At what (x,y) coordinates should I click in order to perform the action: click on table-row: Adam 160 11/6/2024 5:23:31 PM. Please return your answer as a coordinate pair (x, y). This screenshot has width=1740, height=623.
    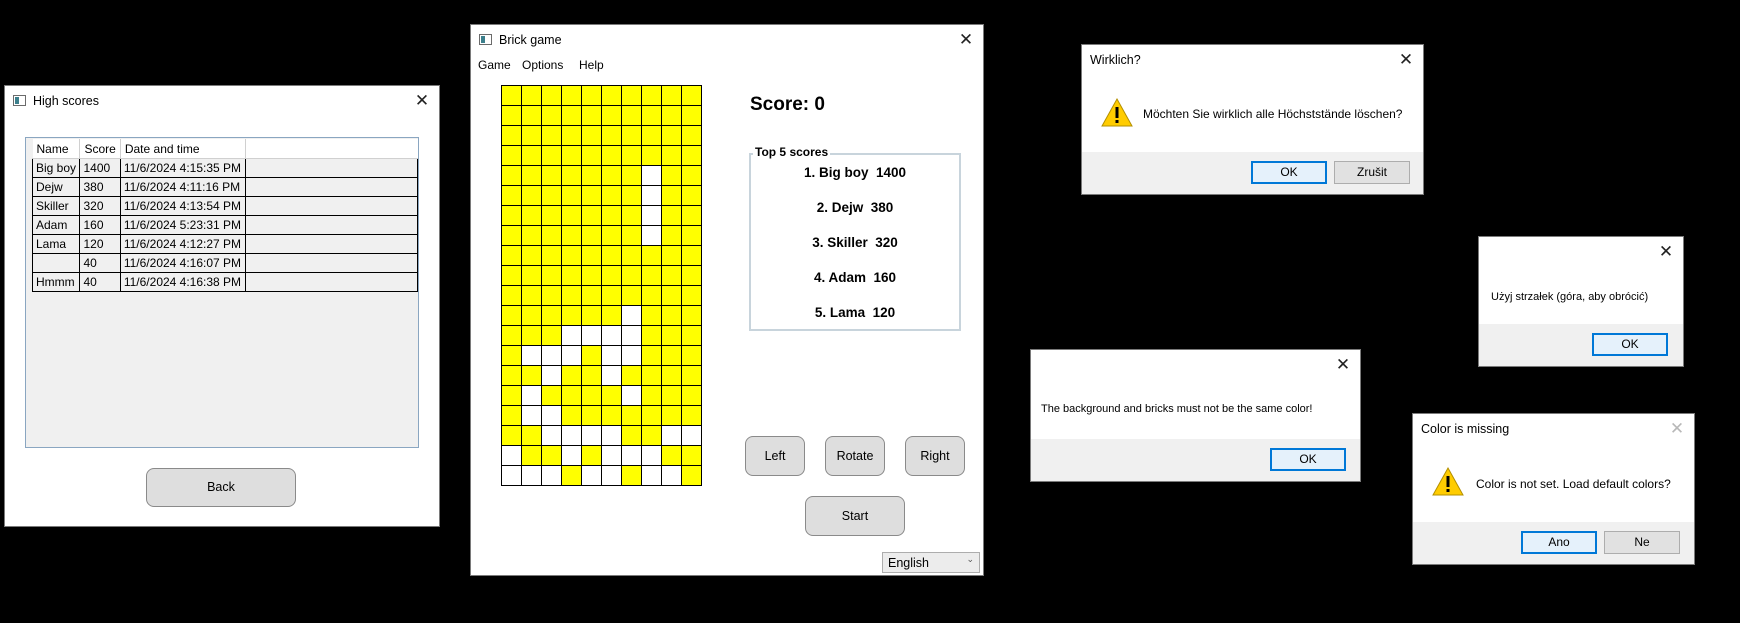
    Looking at the image, I should click on (225, 225).